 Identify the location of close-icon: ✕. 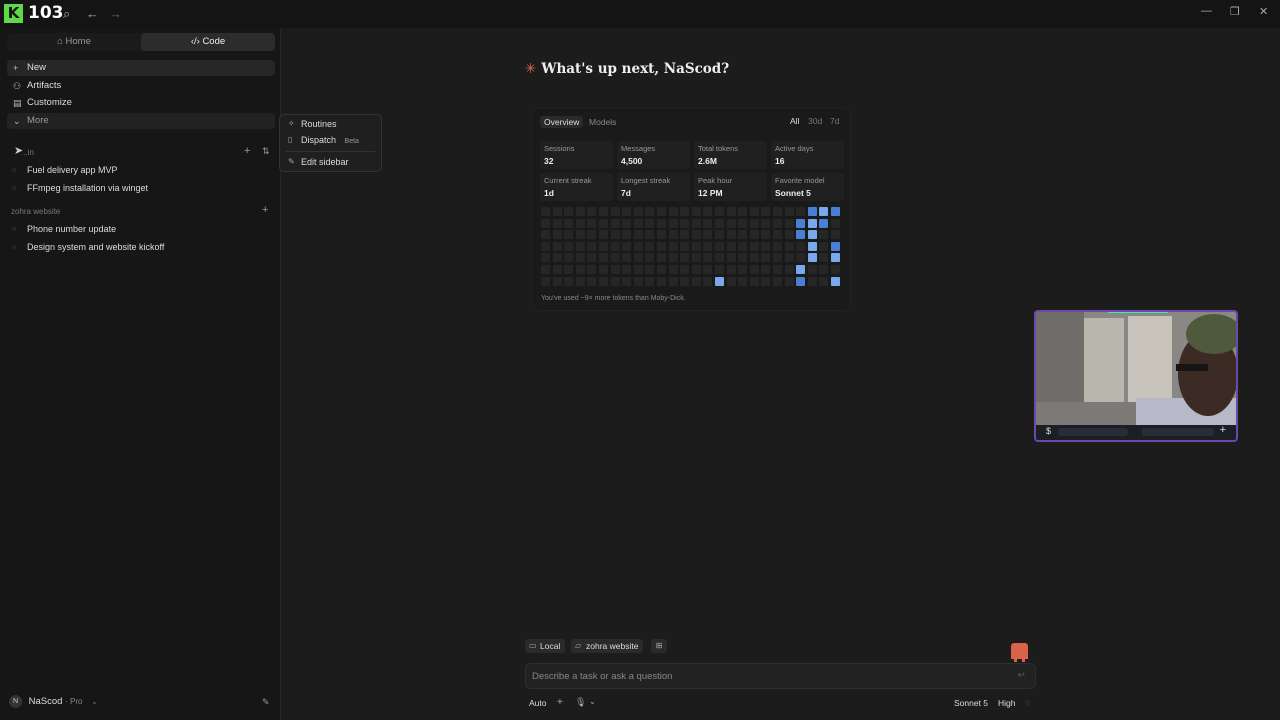
(1263, 11).